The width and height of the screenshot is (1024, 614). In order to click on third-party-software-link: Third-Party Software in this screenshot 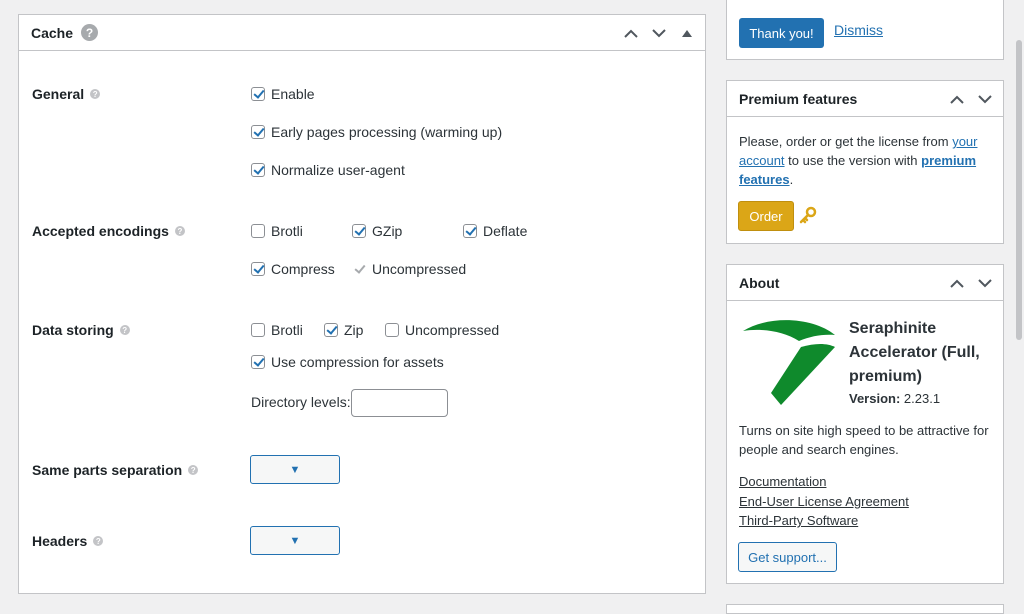, I will do `click(798, 520)`.